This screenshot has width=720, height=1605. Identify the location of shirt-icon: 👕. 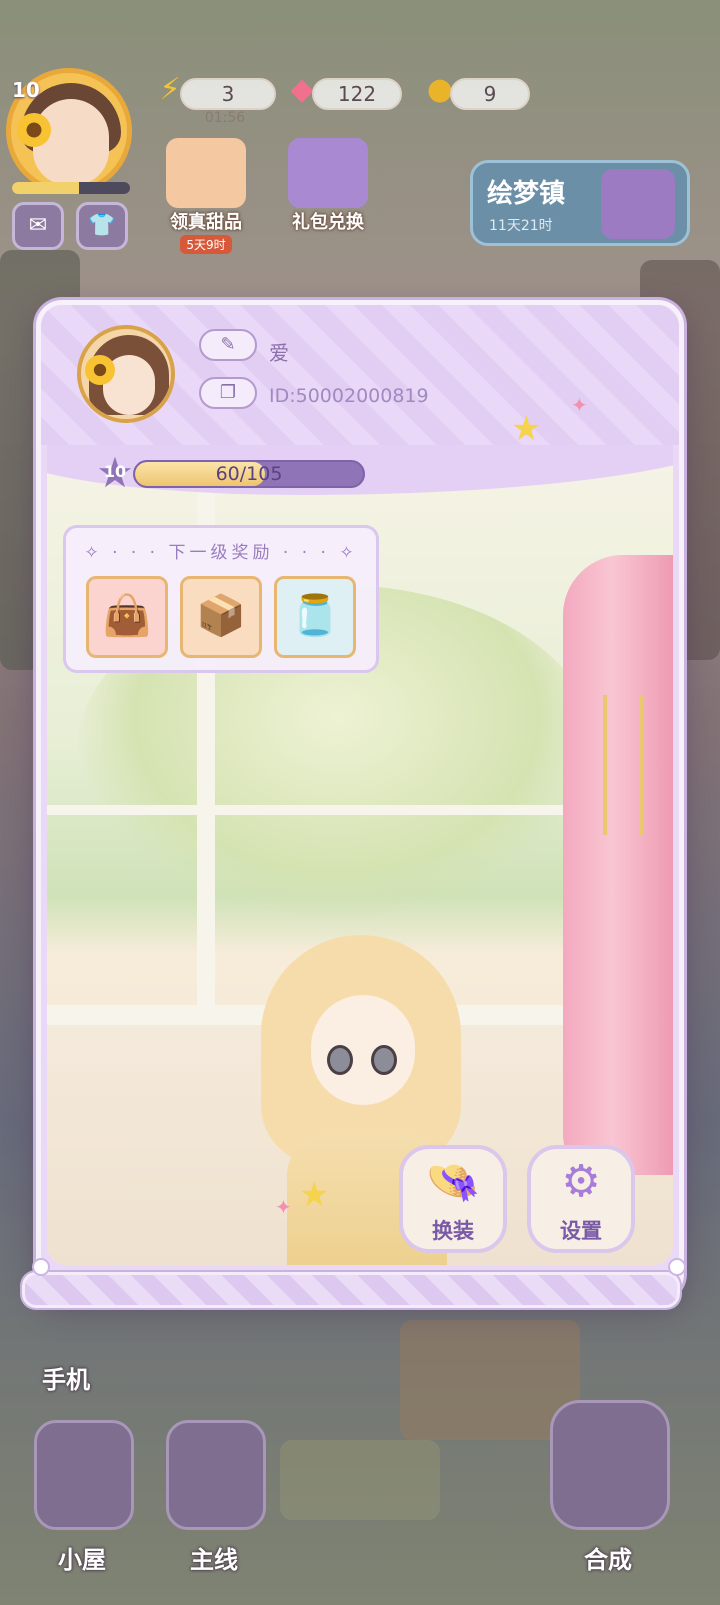
(102, 225).